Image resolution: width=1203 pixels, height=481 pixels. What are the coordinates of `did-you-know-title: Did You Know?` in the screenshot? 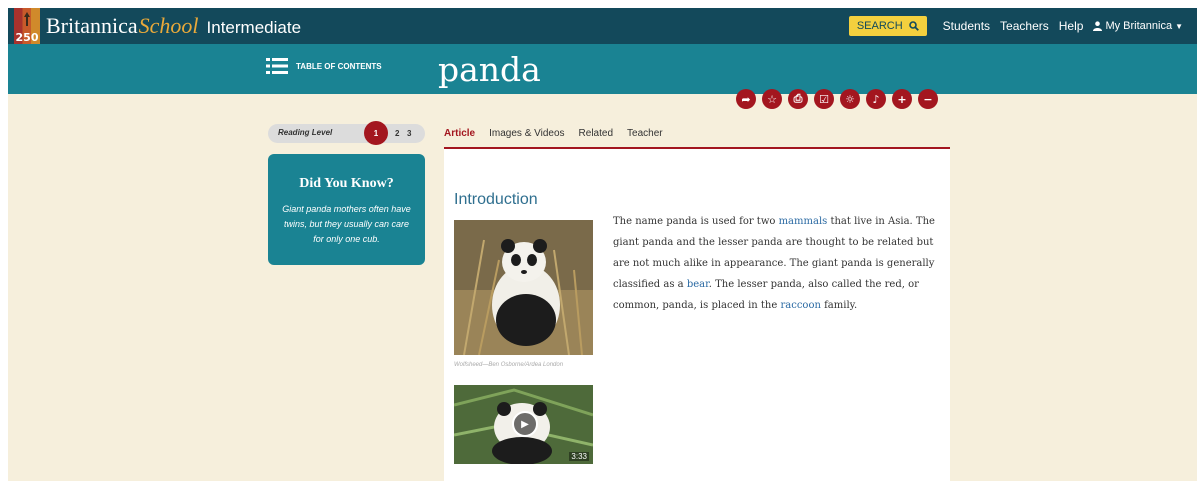 It's located at (346, 183).